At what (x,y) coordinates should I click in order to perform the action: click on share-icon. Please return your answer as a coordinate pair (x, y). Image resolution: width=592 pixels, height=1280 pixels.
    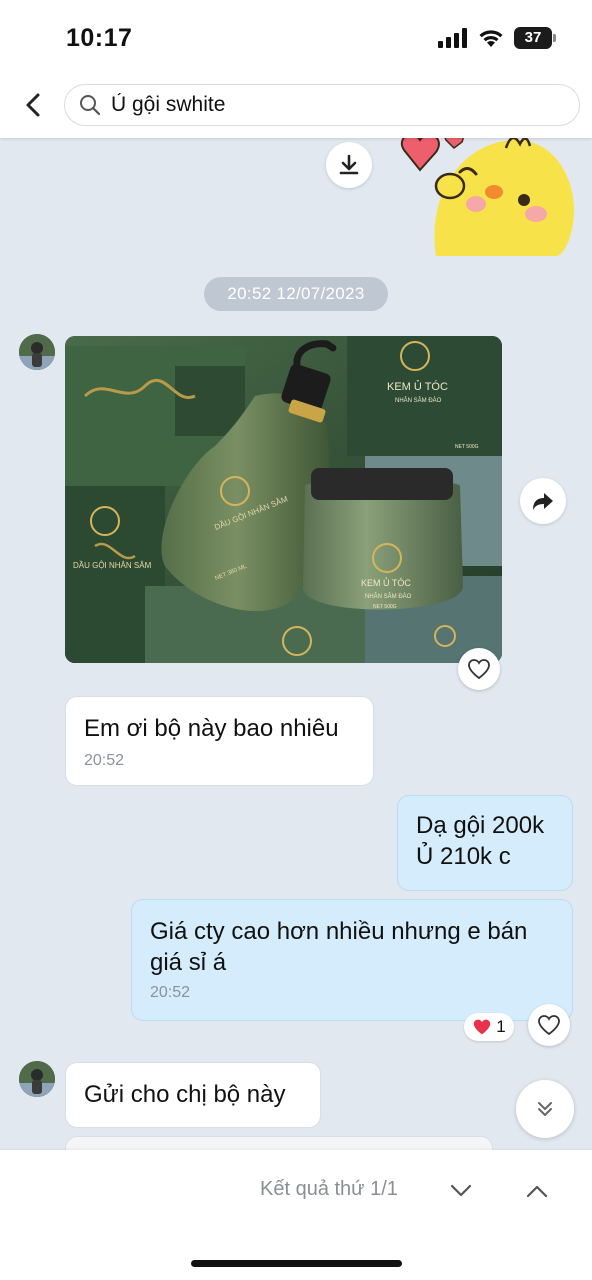
    Looking at the image, I should click on (543, 501).